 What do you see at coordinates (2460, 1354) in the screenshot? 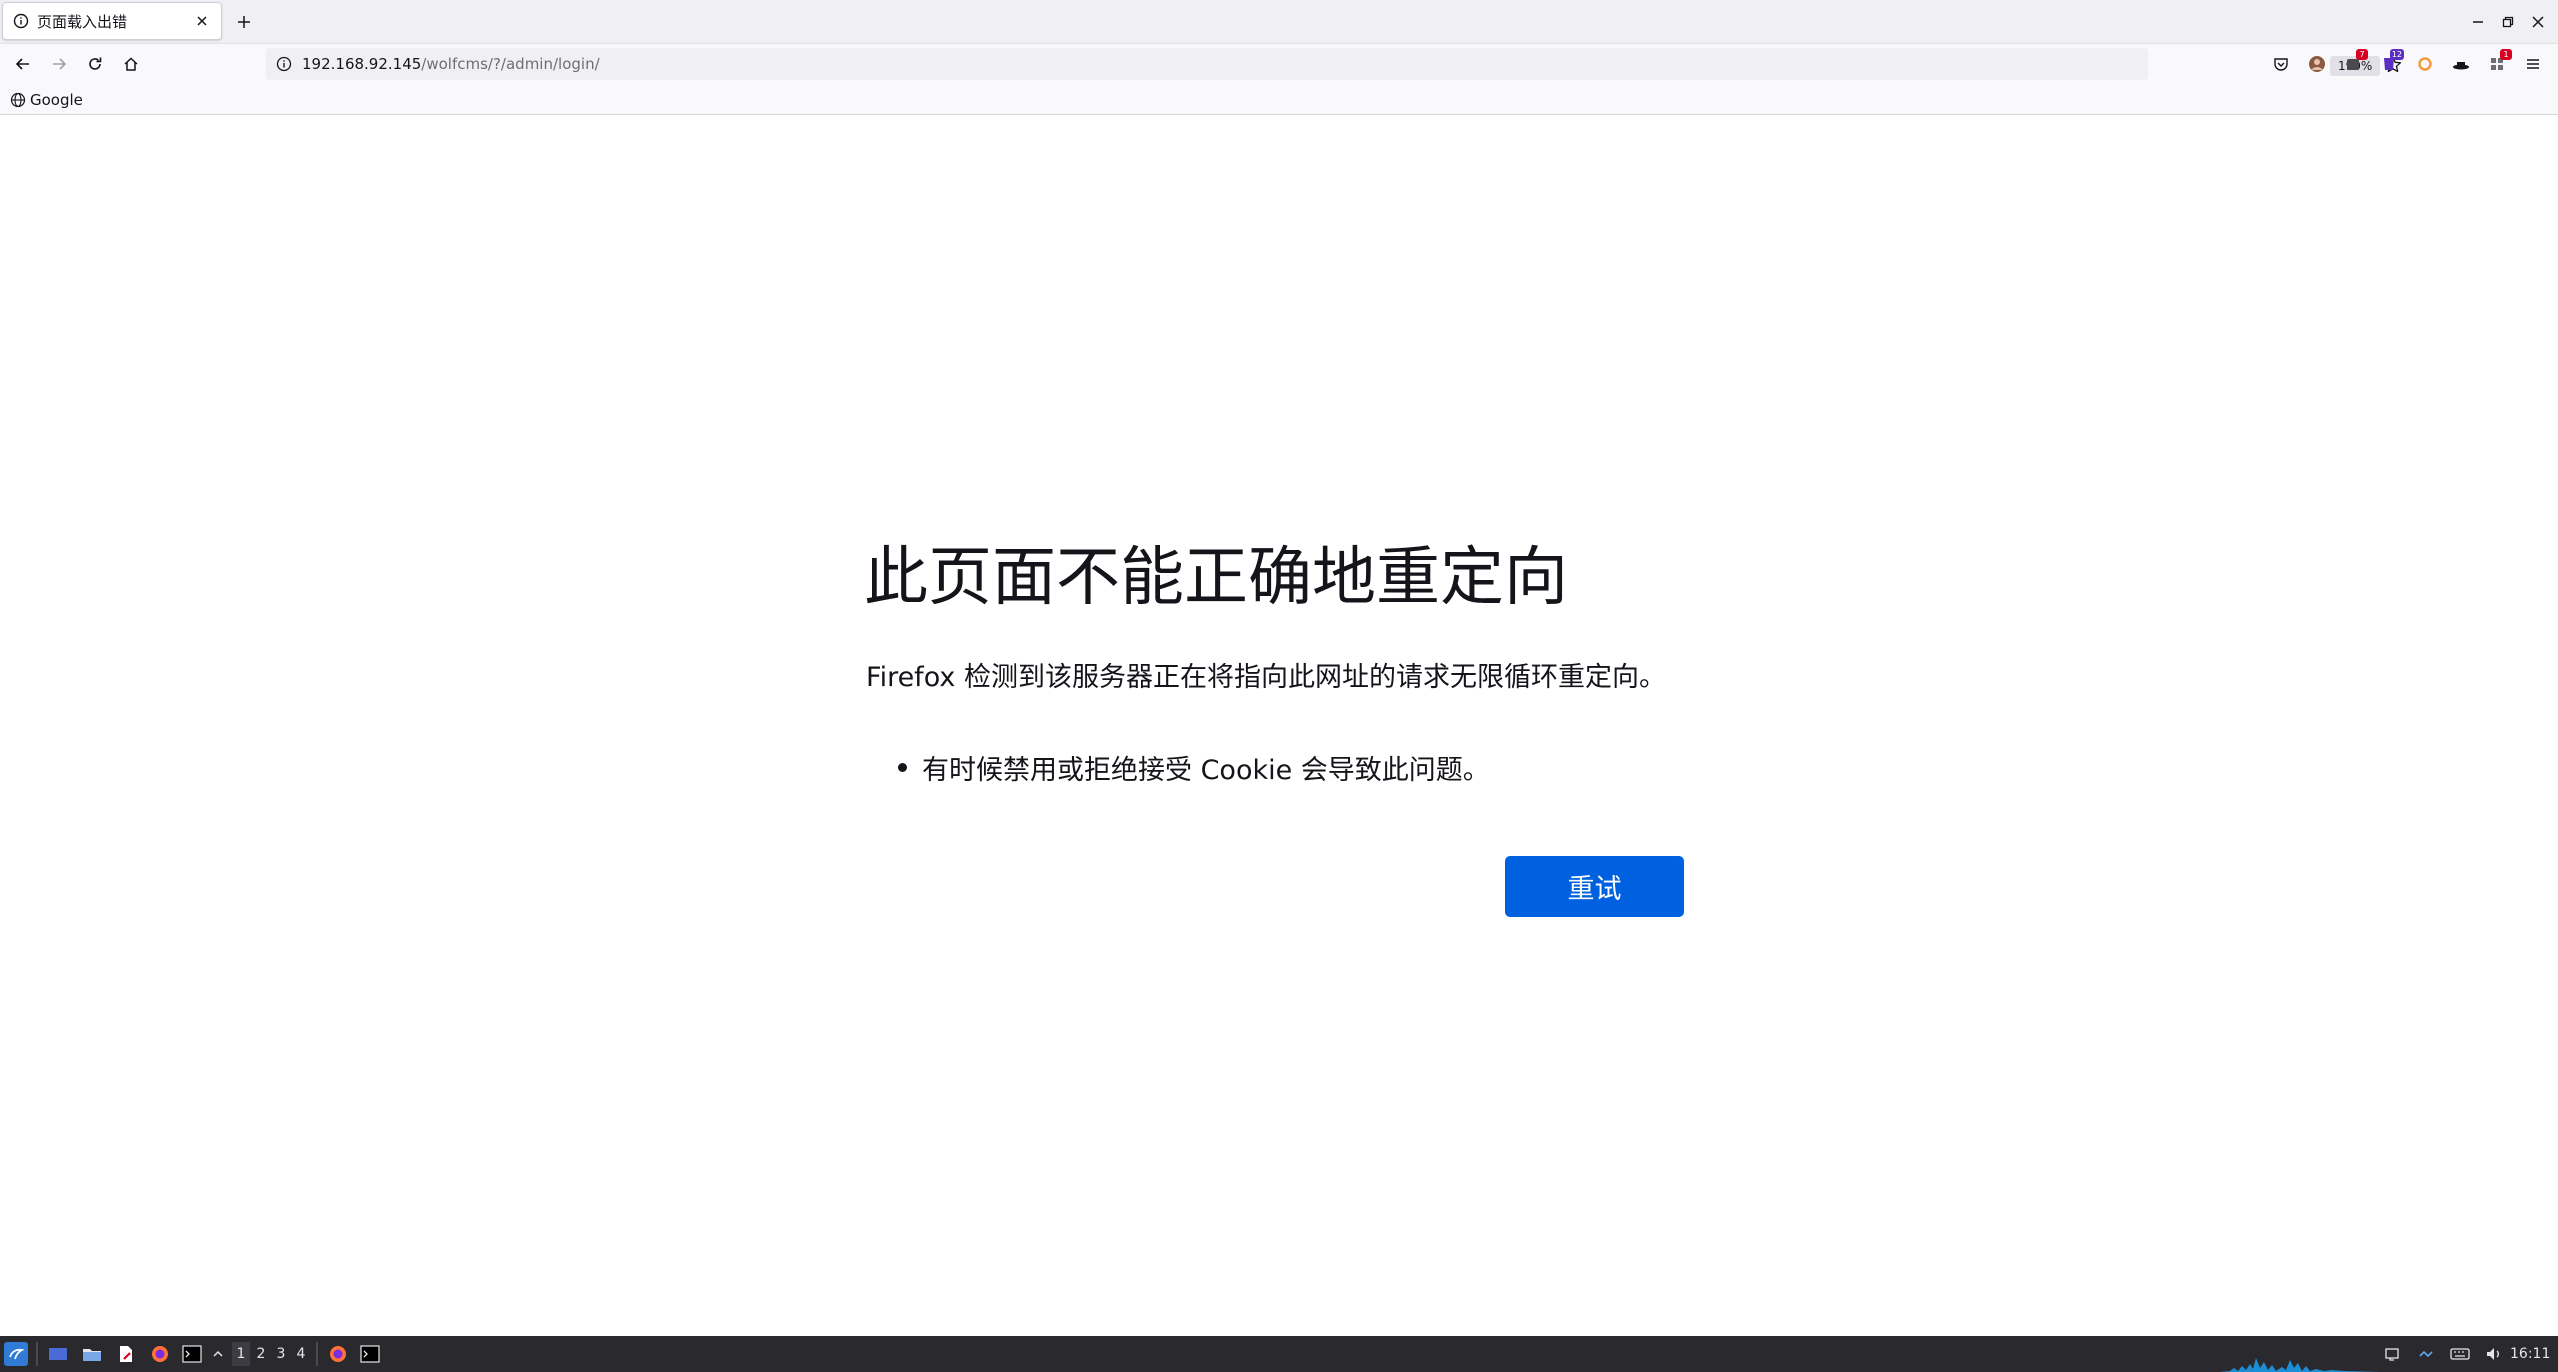
I see `keyboard-icon` at bounding box center [2460, 1354].